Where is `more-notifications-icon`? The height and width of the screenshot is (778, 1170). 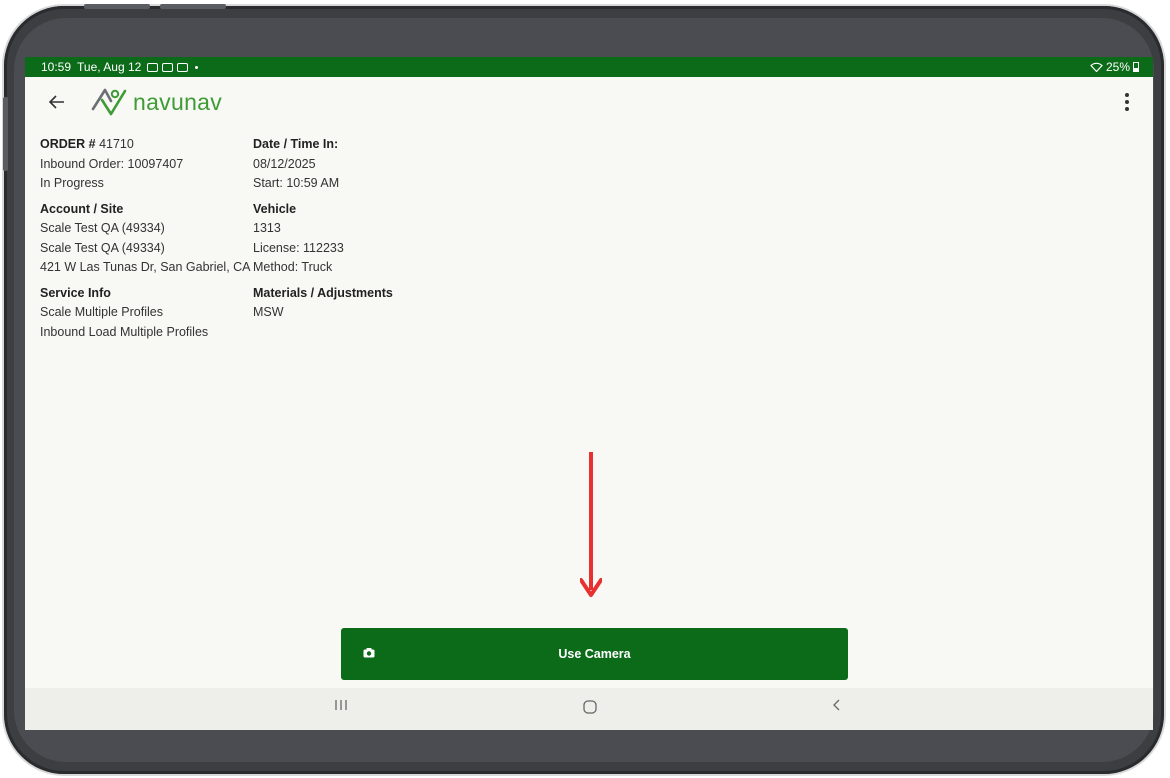
more-notifications-icon is located at coordinates (197, 67).